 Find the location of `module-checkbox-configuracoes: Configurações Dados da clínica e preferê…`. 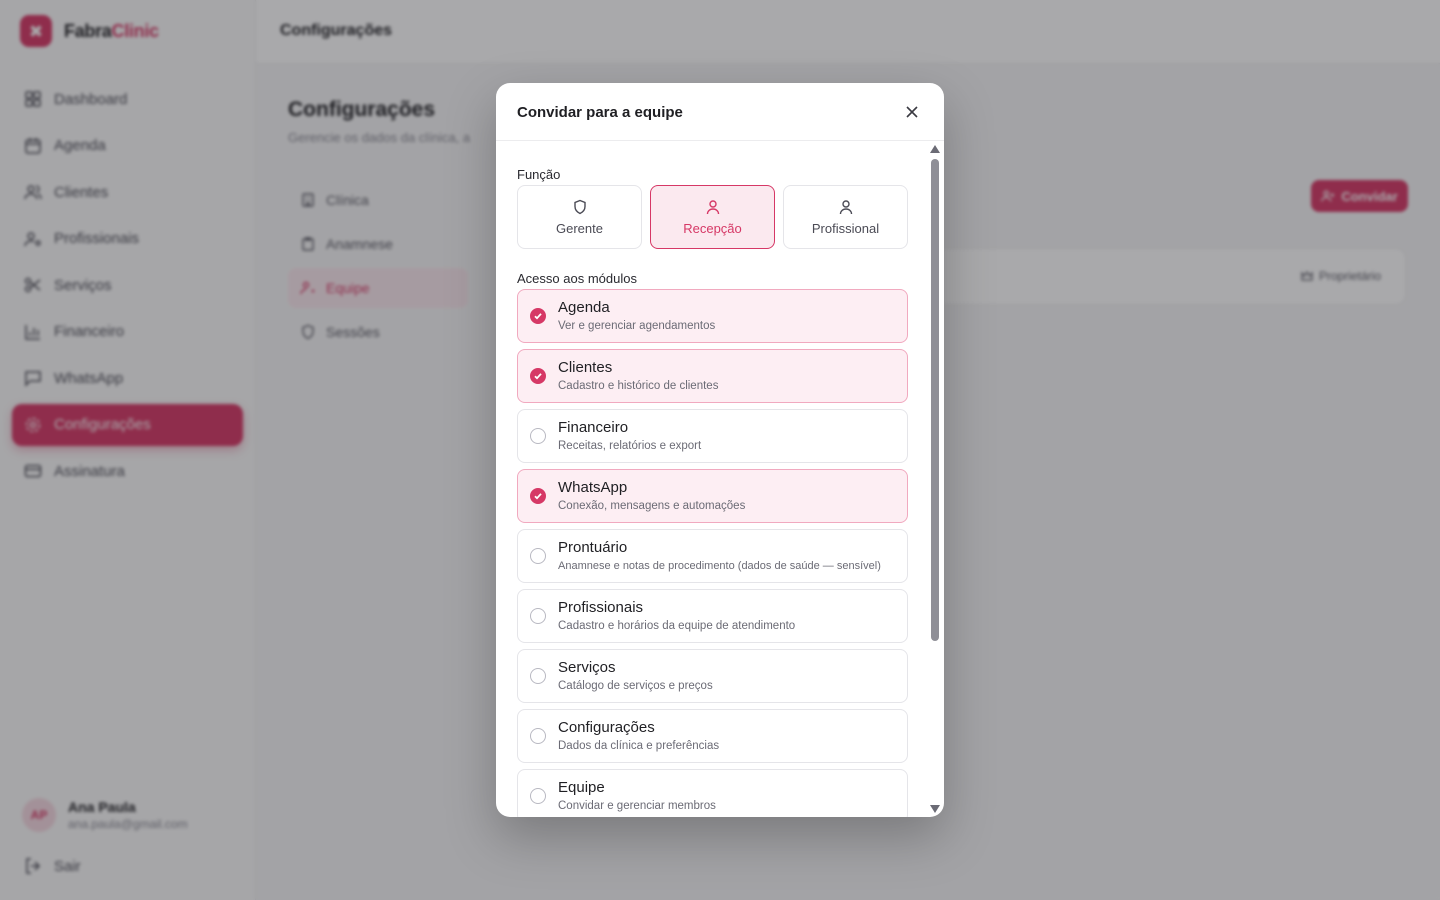

module-checkbox-configuracoes: Configurações Dados da clínica e preferê… is located at coordinates (712, 736).